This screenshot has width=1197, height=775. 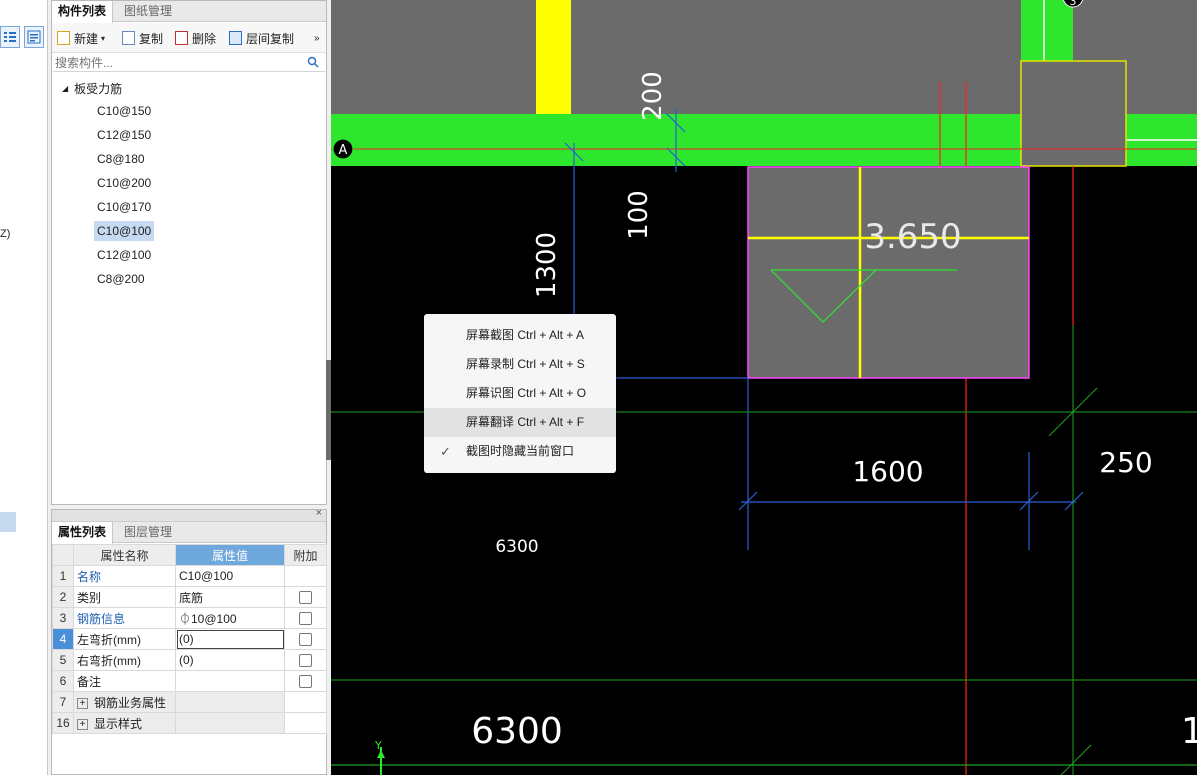 What do you see at coordinates (1073, 4) in the screenshot?
I see `axis-3-label: 3` at bounding box center [1073, 4].